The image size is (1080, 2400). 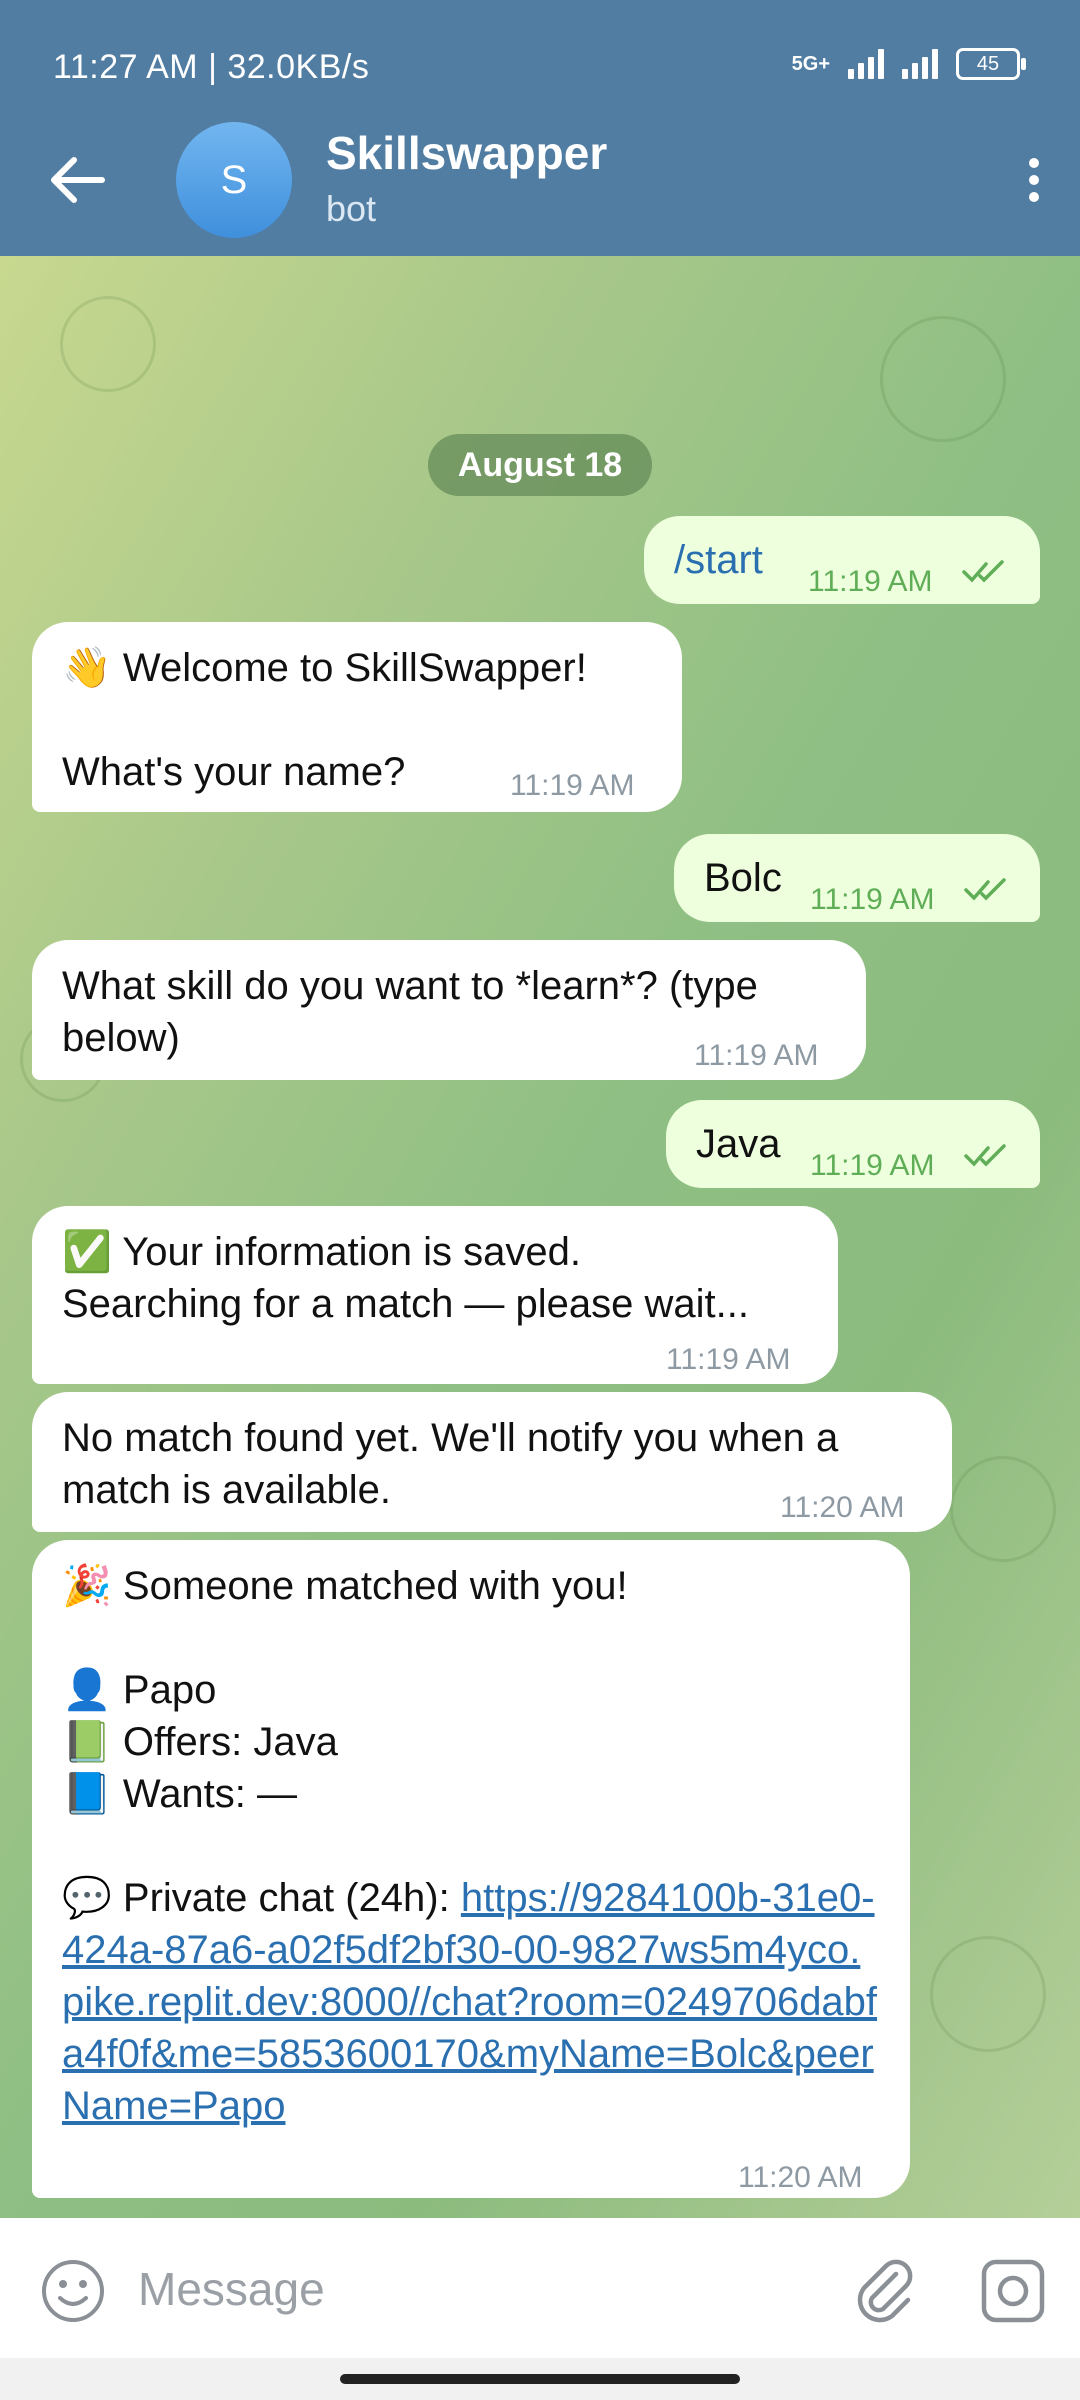 What do you see at coordinates (324, 668) in the screenshot?
I see `message-text: 👋 Welcome to SkillSwapper!` at bounding box center [324, 668].